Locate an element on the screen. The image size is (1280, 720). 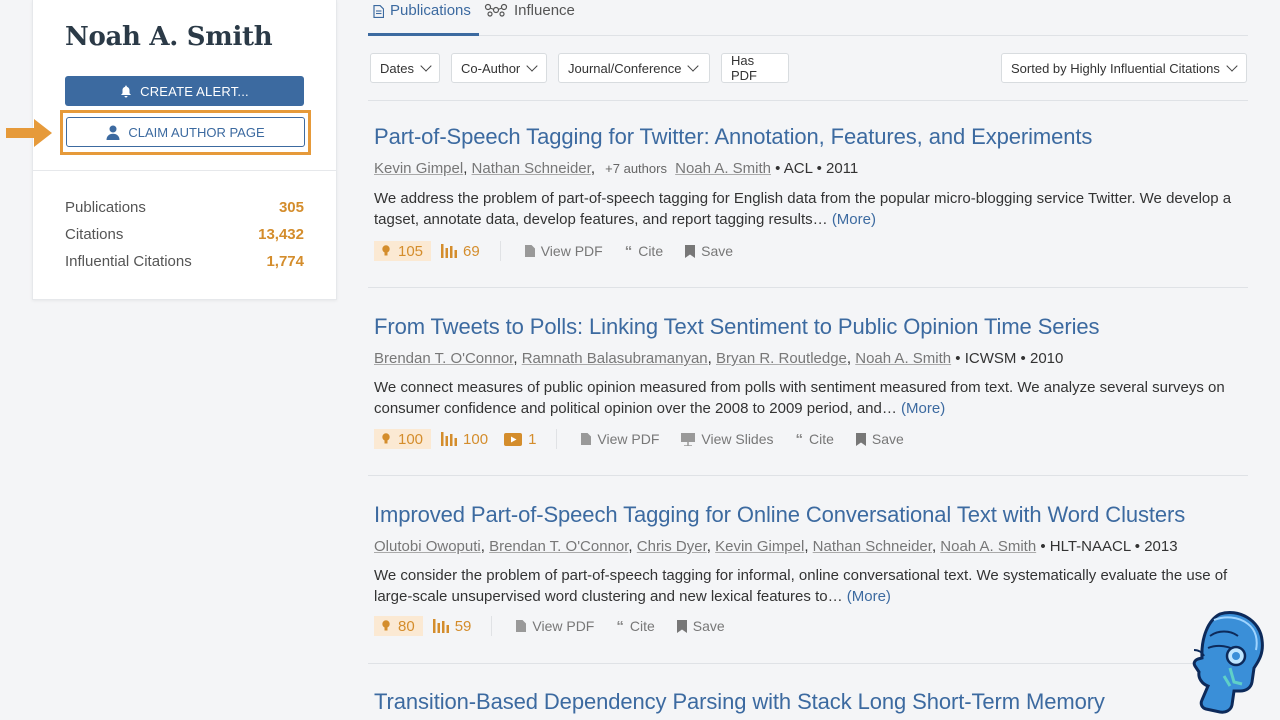
tab-publications-label: Publications is located at coordinates (430, 10).